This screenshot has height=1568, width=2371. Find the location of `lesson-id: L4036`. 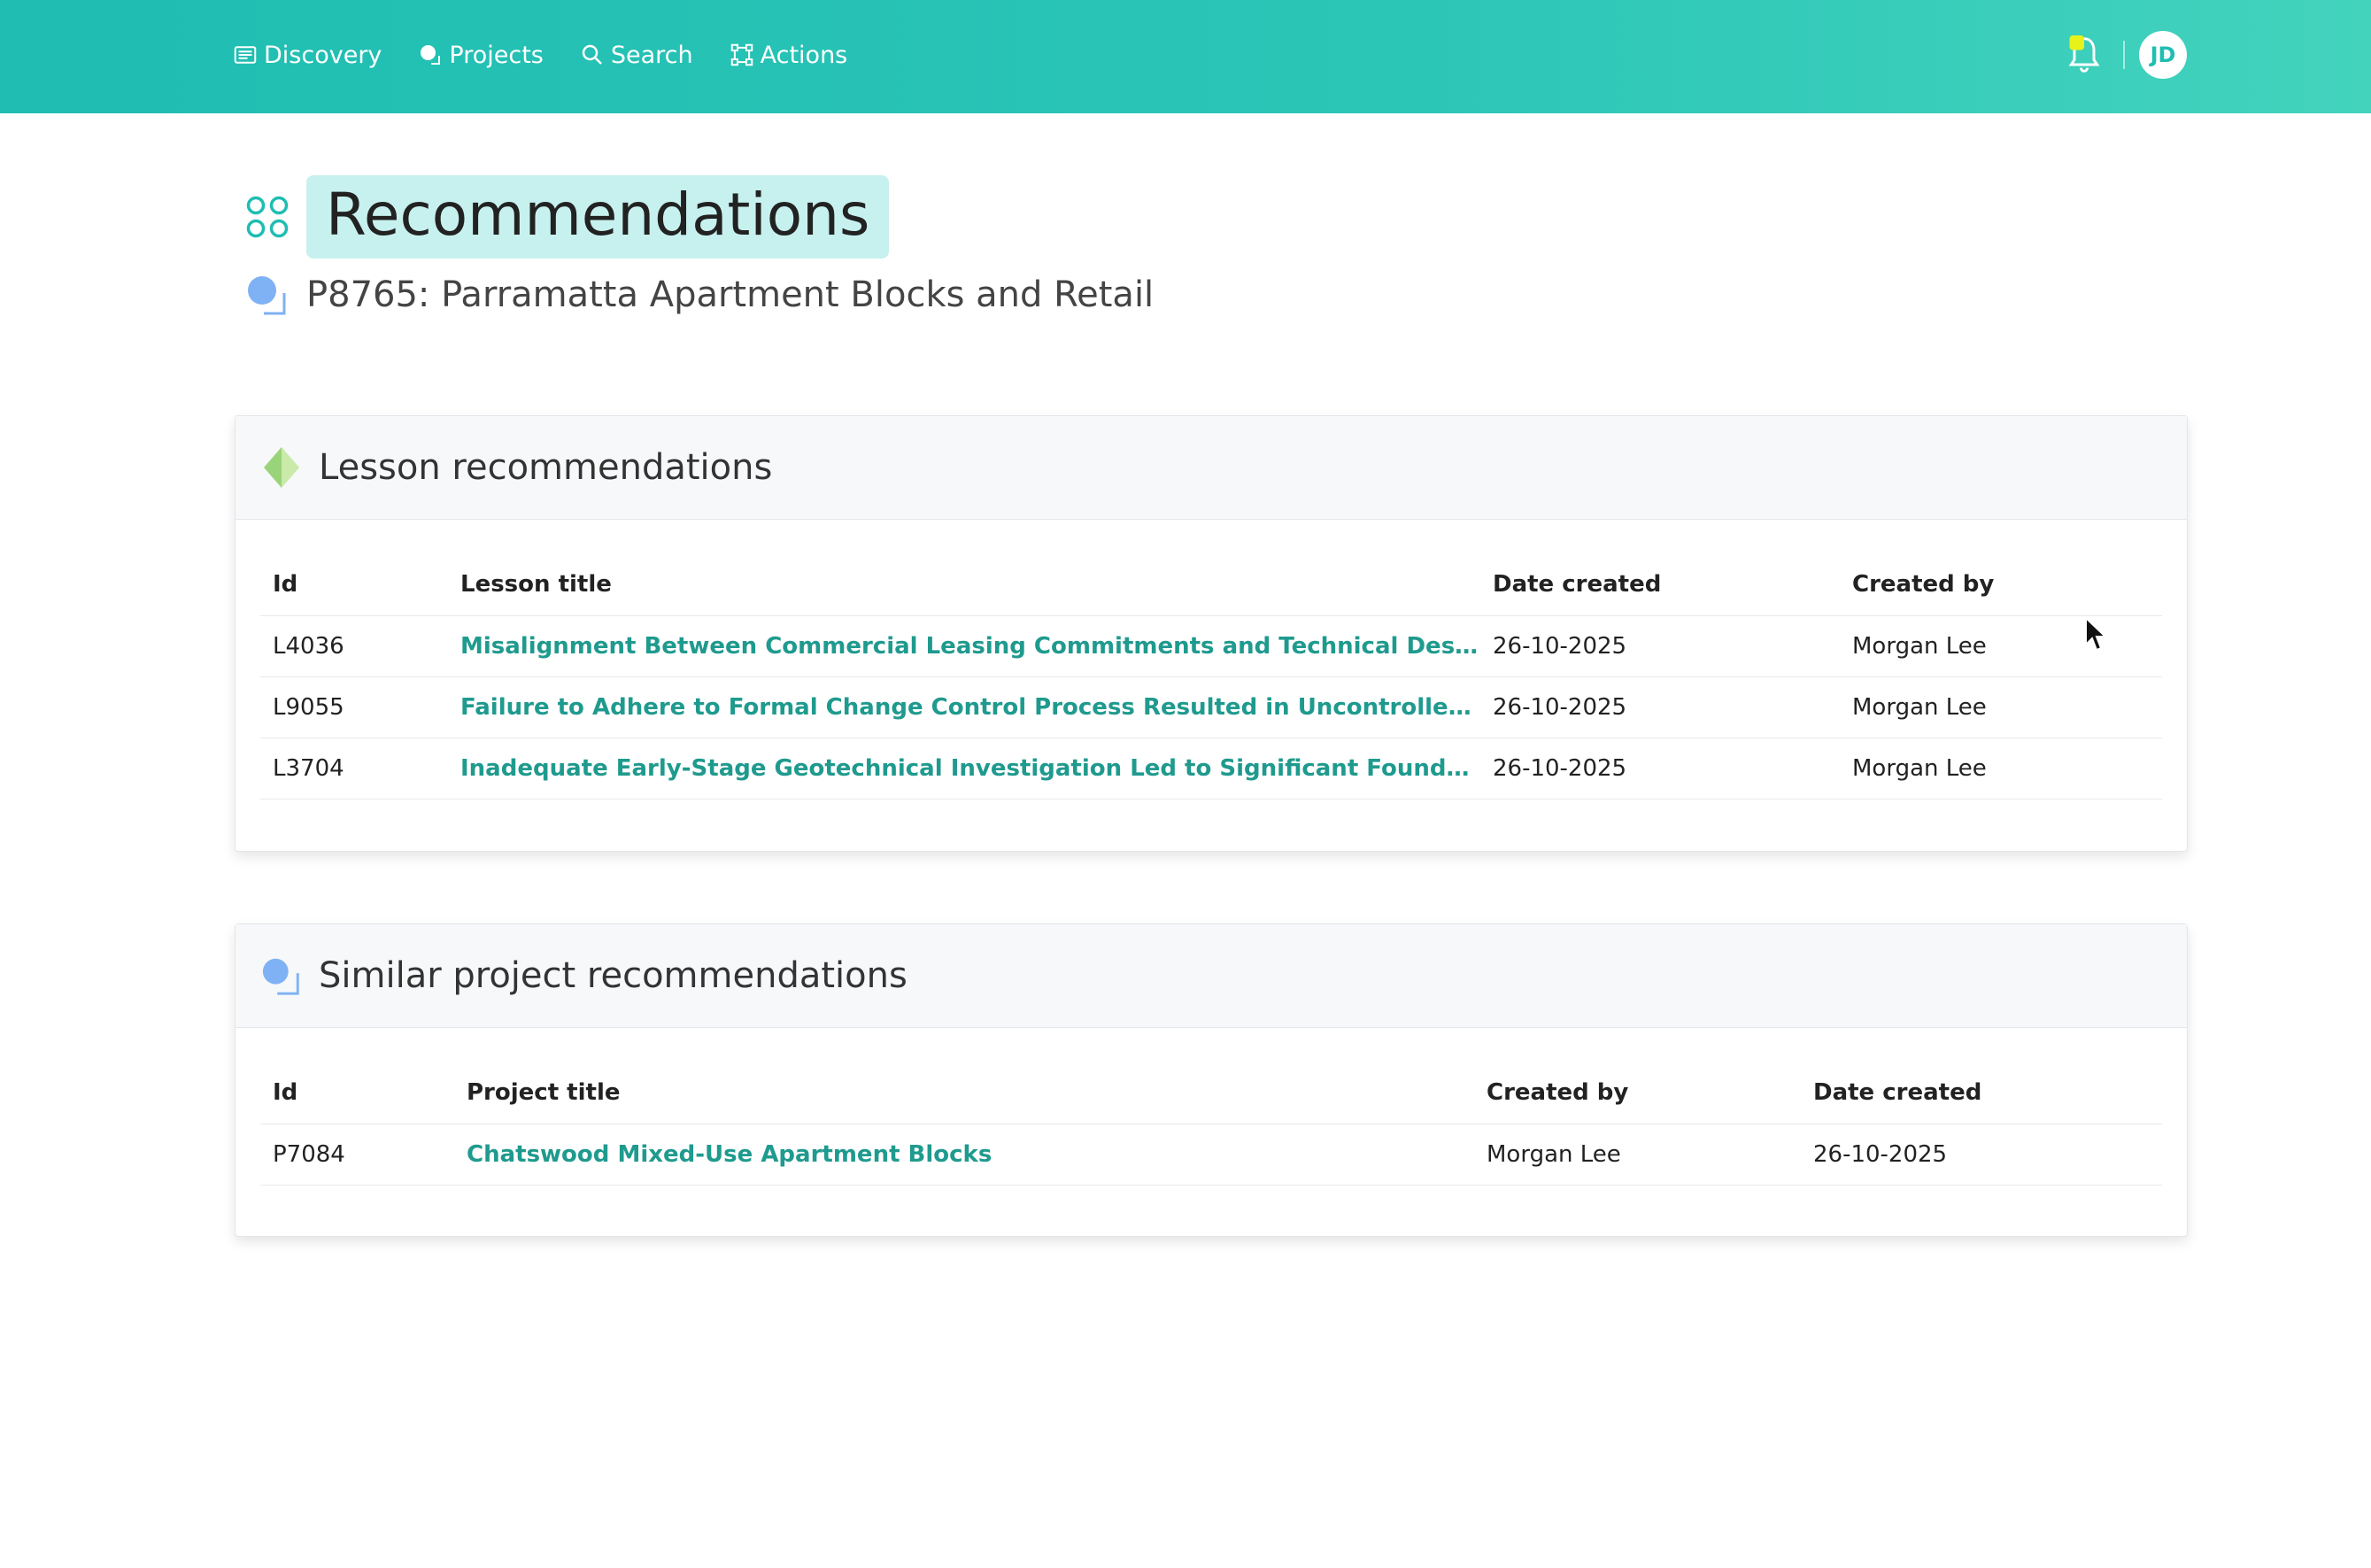

lesson-id: L4036 is located at coordinates (309, 646).